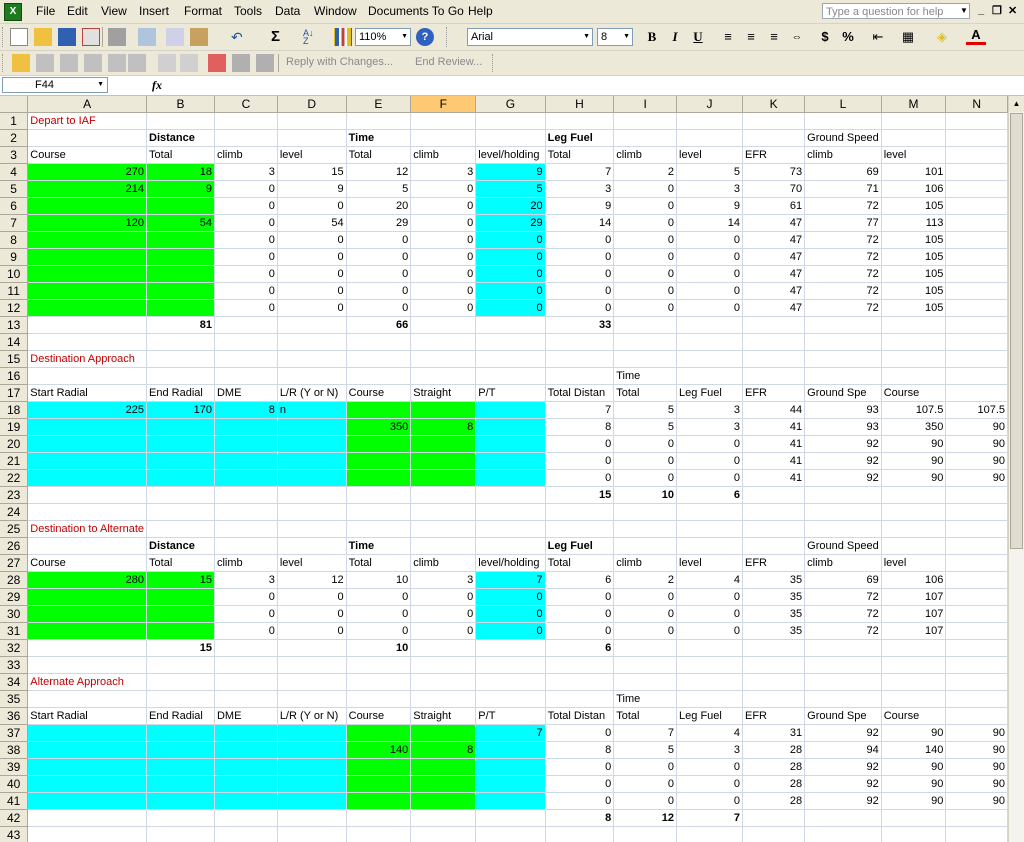 This screenshot has width=1024, height=842. I want to click on cell-k31: 35, so click(774, 631).